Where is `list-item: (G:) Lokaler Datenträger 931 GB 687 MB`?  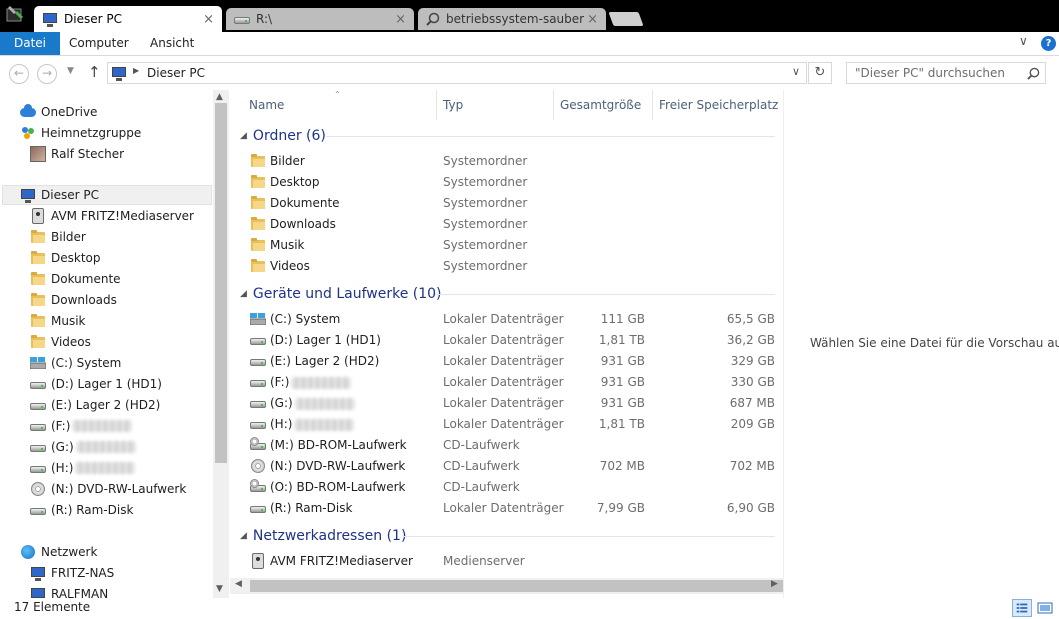
list-item: (G:) Lokaler Datenträger 931 GB 687 MB is located at coordinates (512, 403).